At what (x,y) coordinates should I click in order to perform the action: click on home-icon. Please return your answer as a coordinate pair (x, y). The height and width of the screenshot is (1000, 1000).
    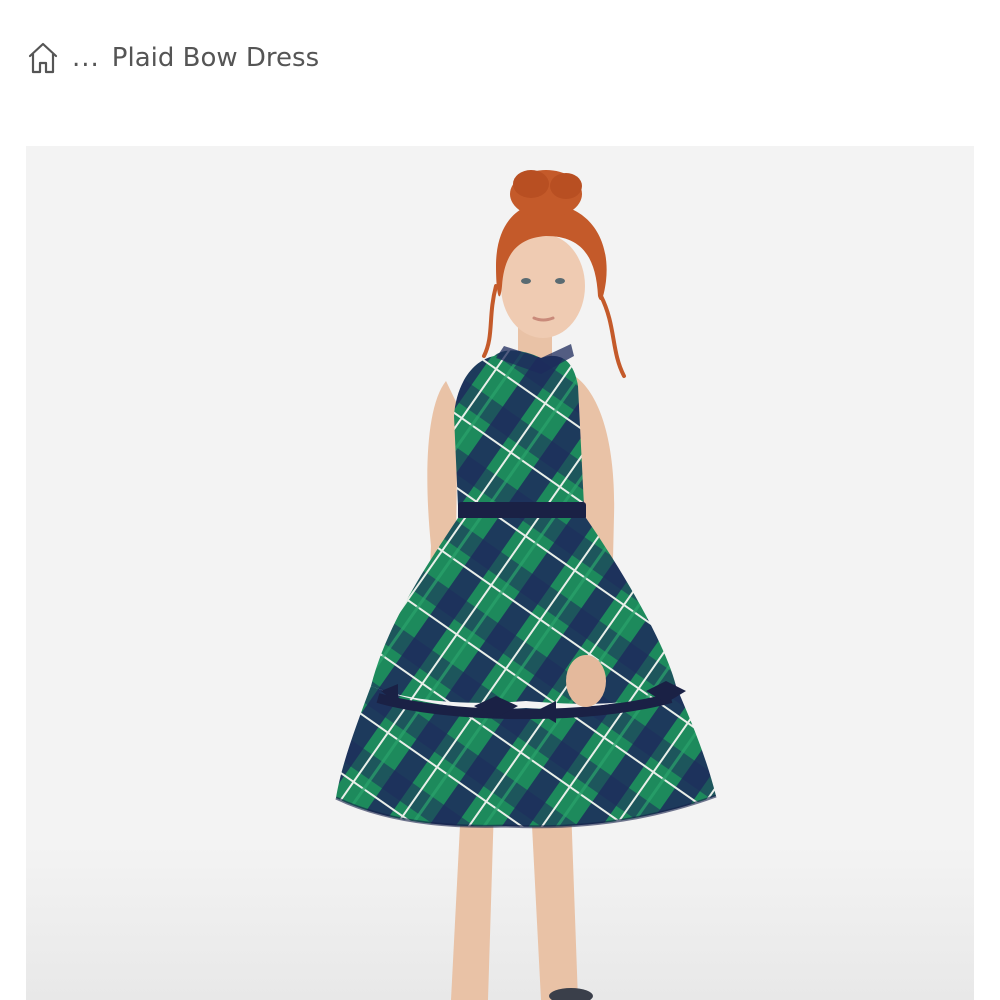
    Looking at the image, I should click on (43, 58).